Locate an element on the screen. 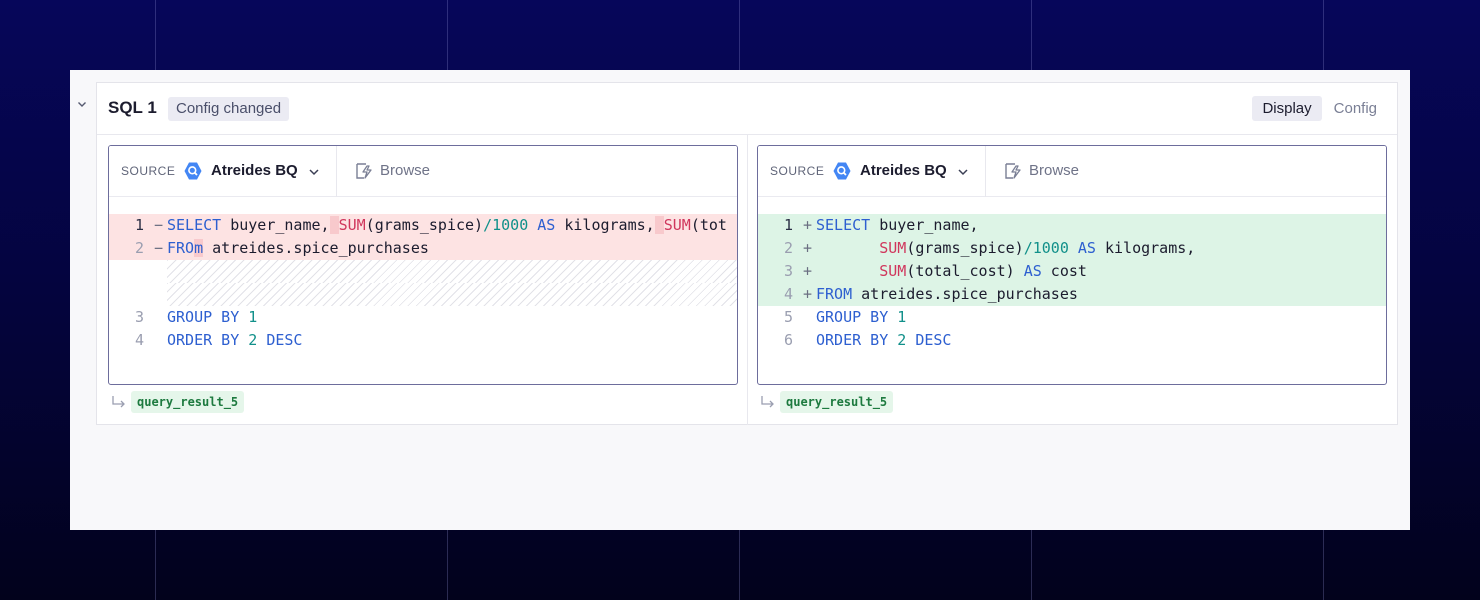 The height and width of the screenshot is (600, 1480). code-text: SELECT buyer_name, is located at coordinates (897, 225).